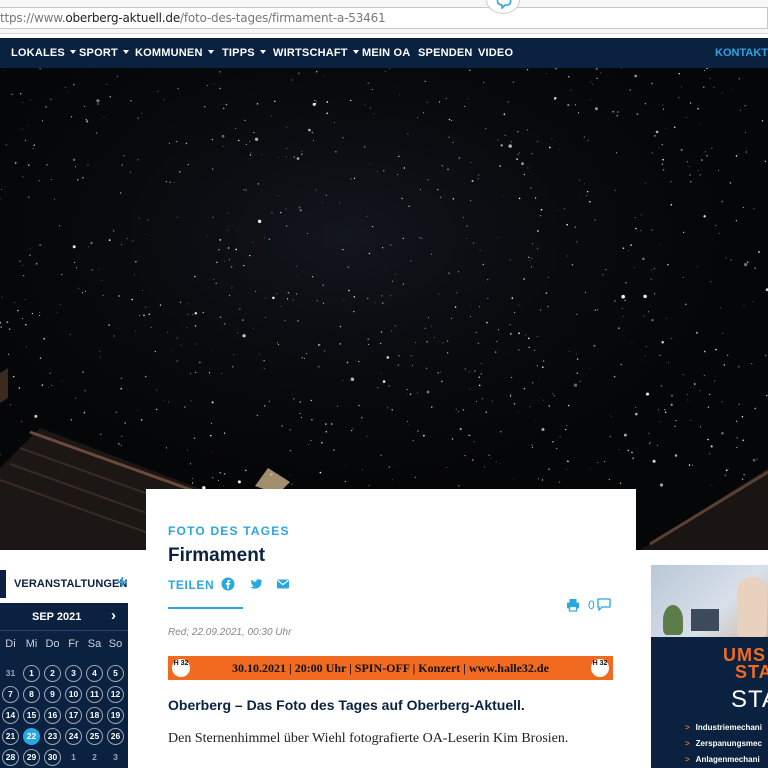  Describe the element at coordinates (573, 605) in the screenshot. I see `print-icon` at that location.